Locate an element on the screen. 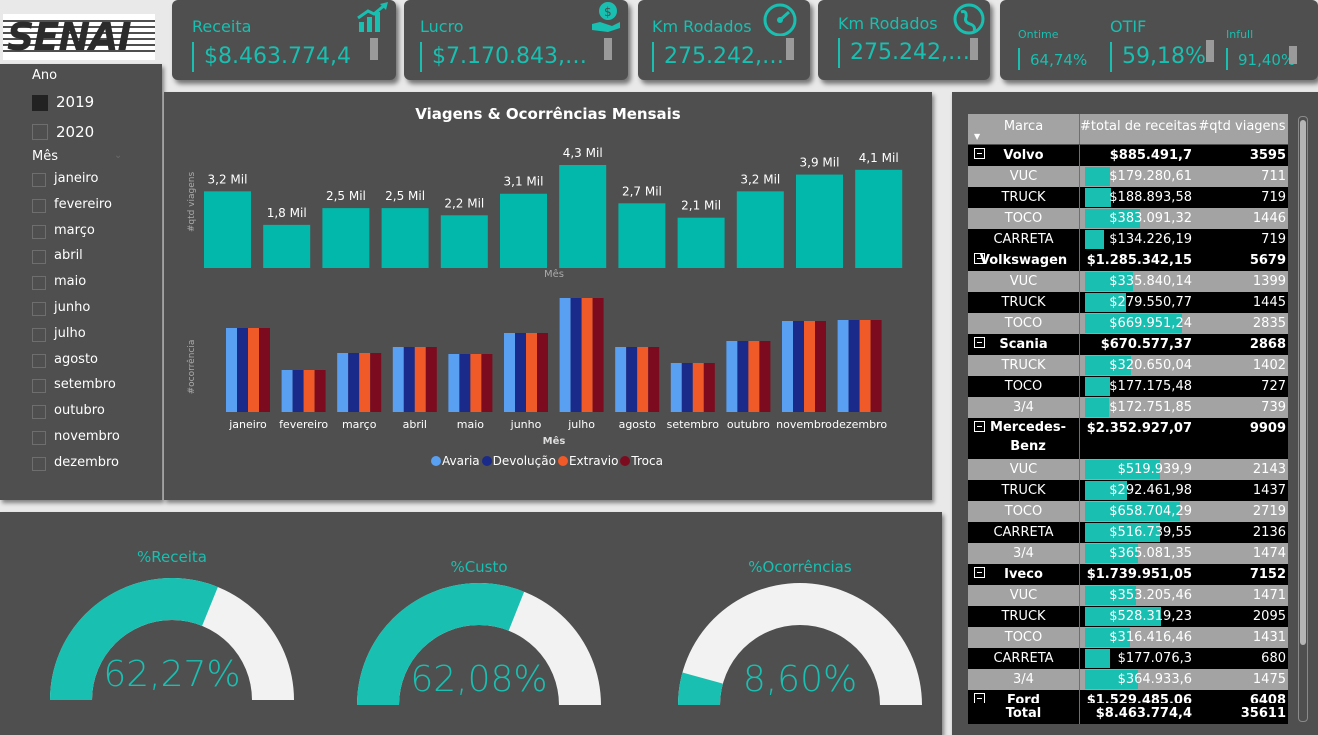  occ-bar-março-Extravio is located at coordinates (365, 382).